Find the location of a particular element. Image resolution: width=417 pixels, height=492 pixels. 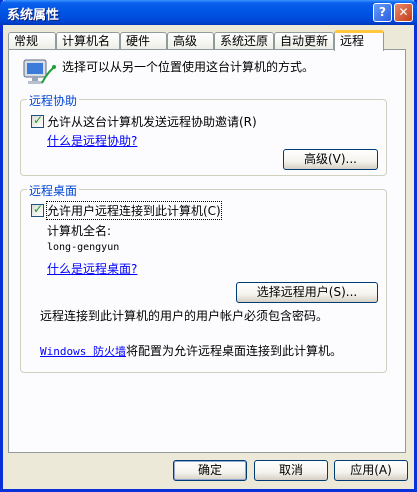

what-is-remote-desktop-link: 什么是远程桌面? is located at coordinates (92, 268).